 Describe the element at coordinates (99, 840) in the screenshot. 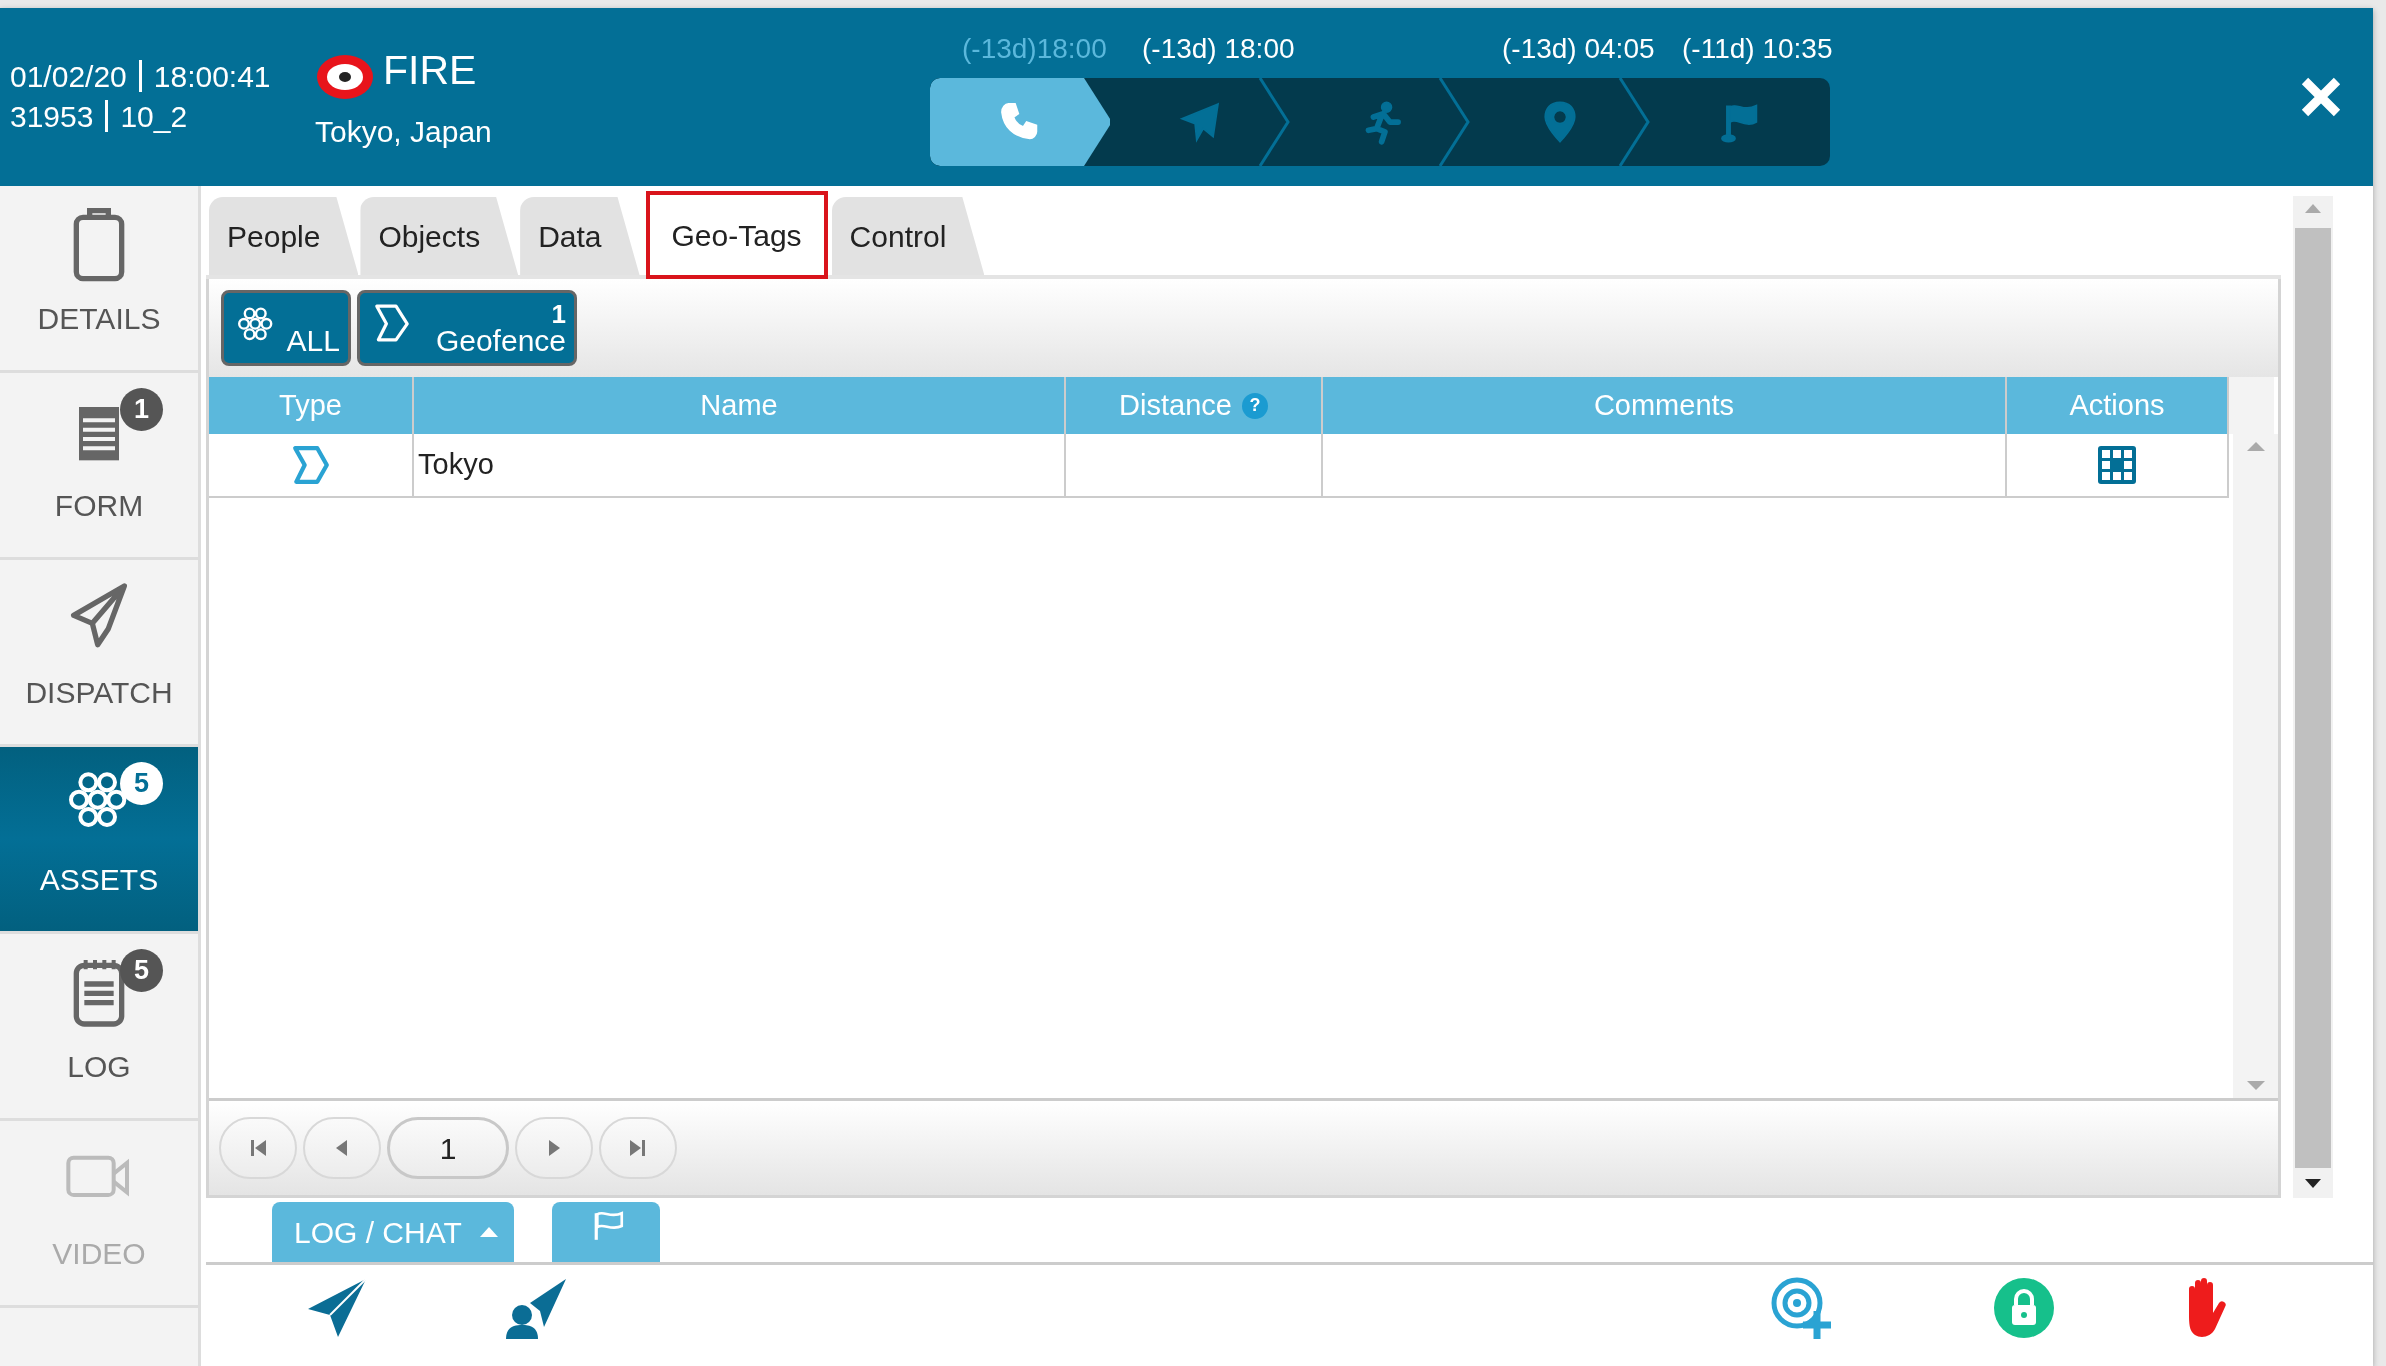

I see `sidebar-item: ASSETS 5` at that location.